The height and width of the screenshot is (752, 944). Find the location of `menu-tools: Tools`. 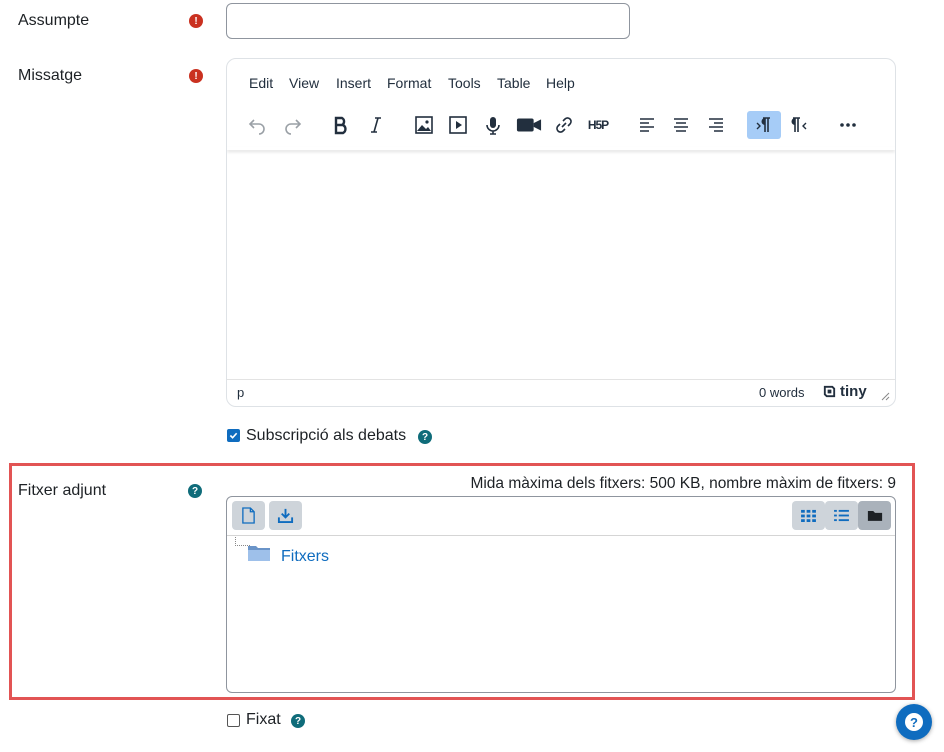

menu-tools: Tools is located at coordinates (464, 83).